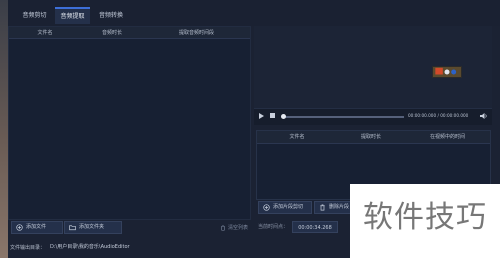  Describe the element at coordinates (254, 13) in the screenshot. I see `tab-bar: 音频剪切 音频提取 音频转换` at that location.